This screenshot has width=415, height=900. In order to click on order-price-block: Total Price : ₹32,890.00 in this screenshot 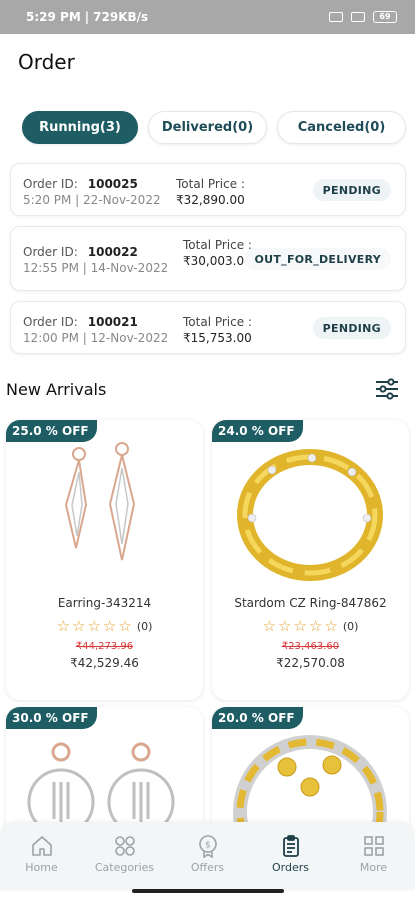, I will do `click(210, 192)`.